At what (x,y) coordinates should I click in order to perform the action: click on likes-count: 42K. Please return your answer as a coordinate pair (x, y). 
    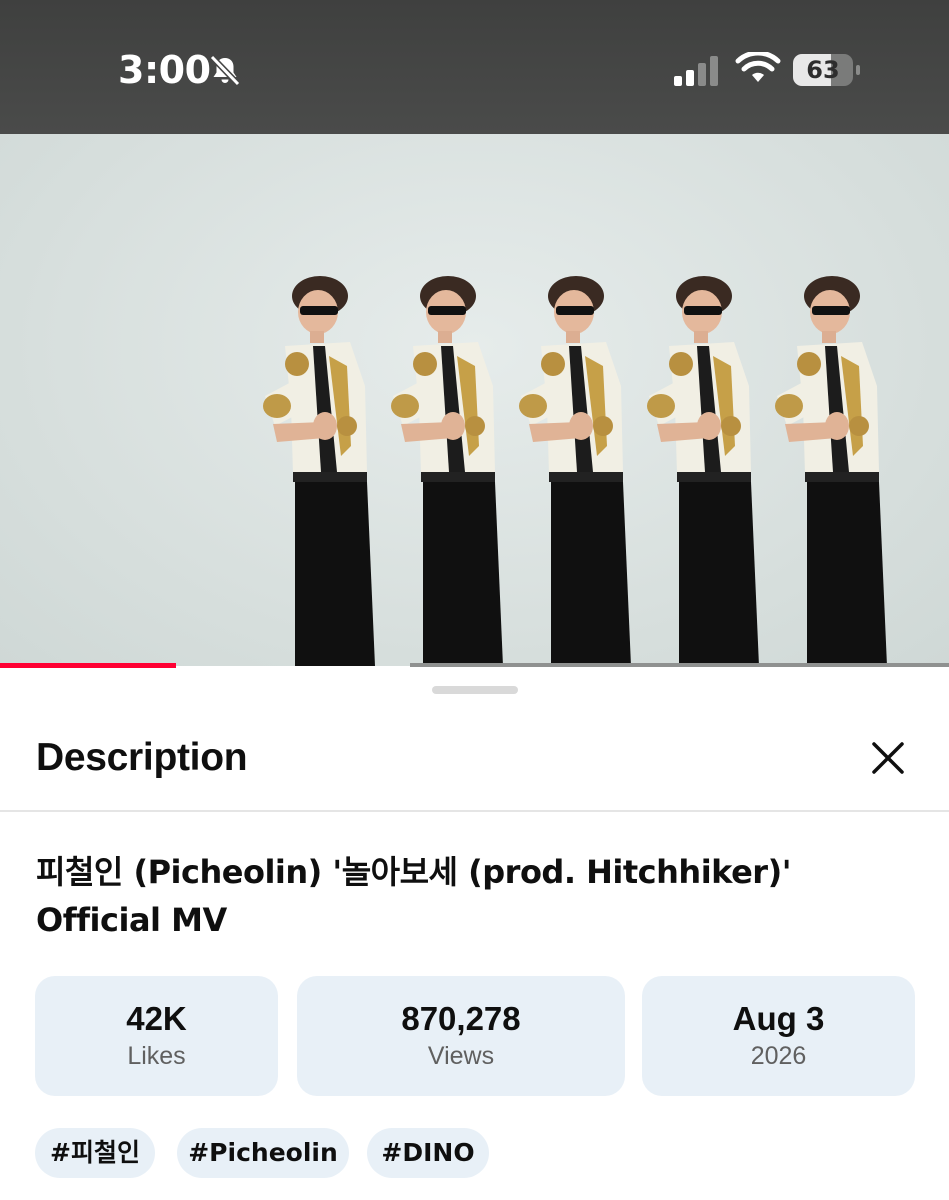
    Looking at the image, I should click on (156, 1018).